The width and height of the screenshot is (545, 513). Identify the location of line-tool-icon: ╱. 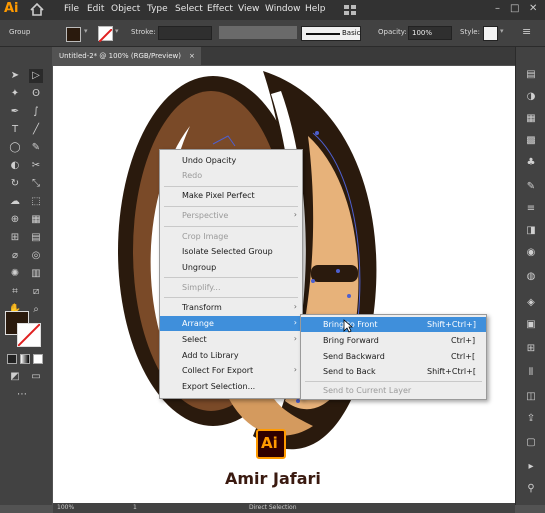
(36, 130).